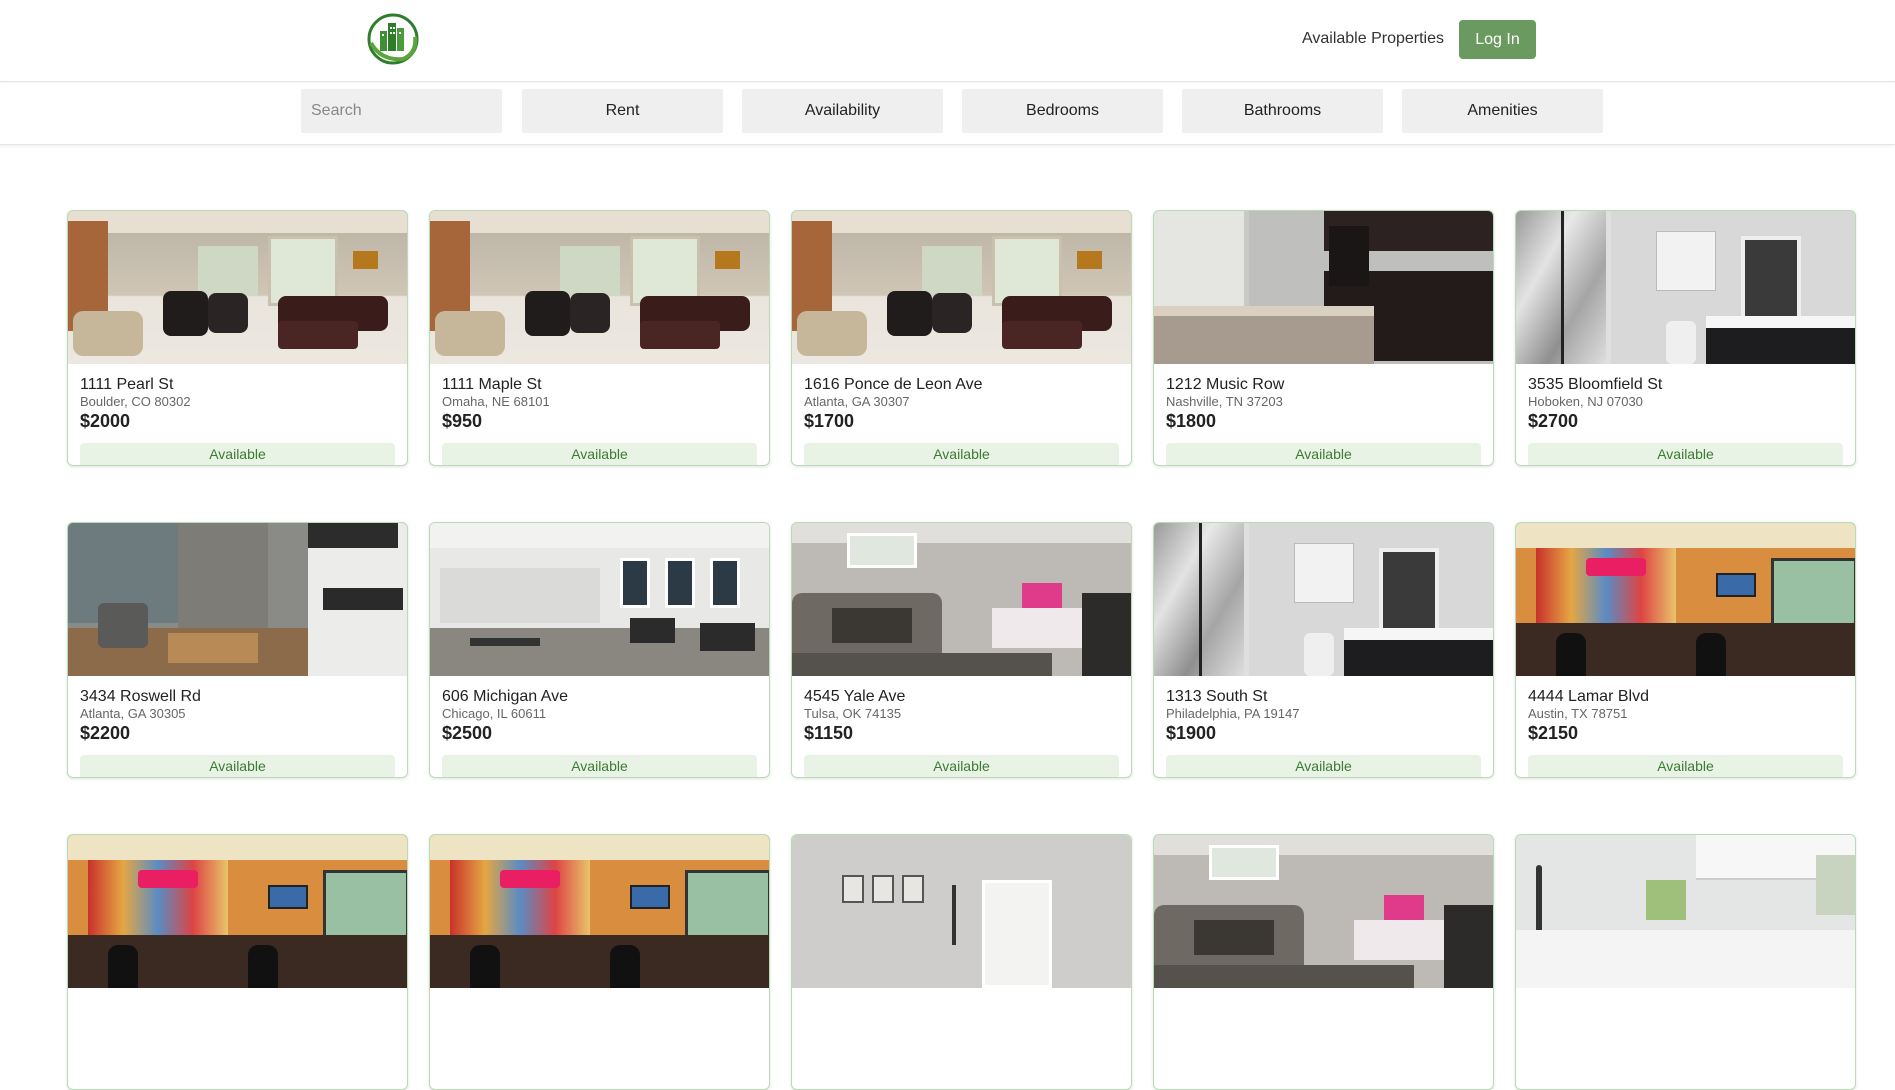  What do you see at coordinates (829, 421) in the screenshot?
I see `listing-price: $1700` at bounding box center [829, 421].